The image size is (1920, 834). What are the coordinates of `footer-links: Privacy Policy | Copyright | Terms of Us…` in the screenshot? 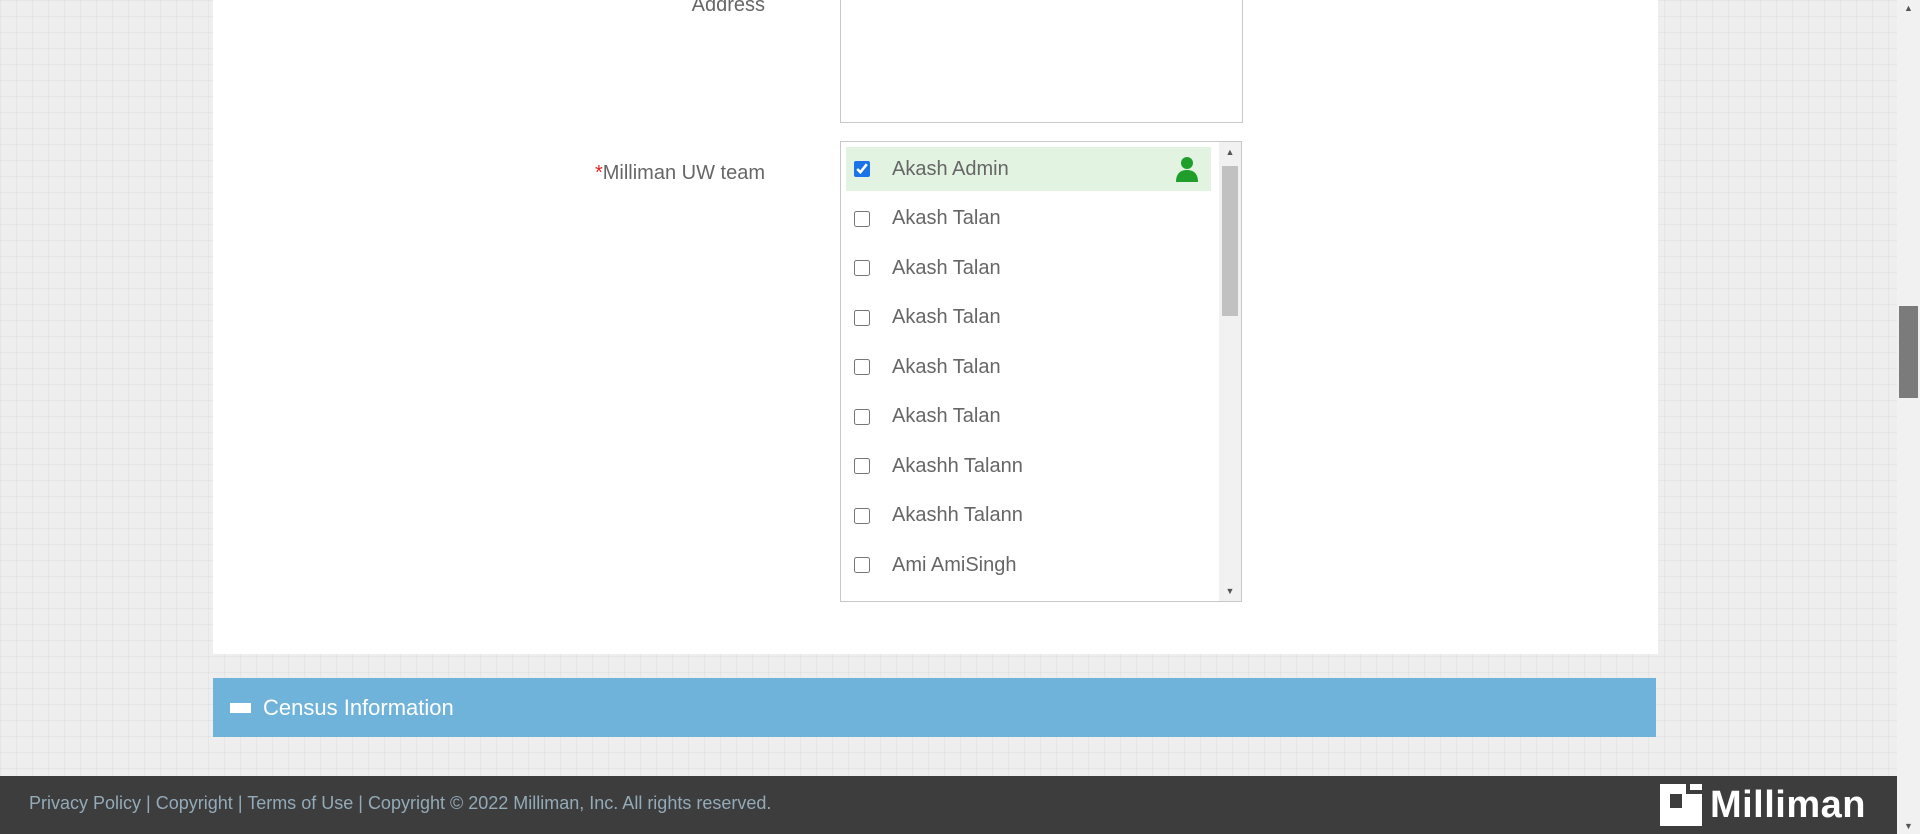 It's located at (400, 803).